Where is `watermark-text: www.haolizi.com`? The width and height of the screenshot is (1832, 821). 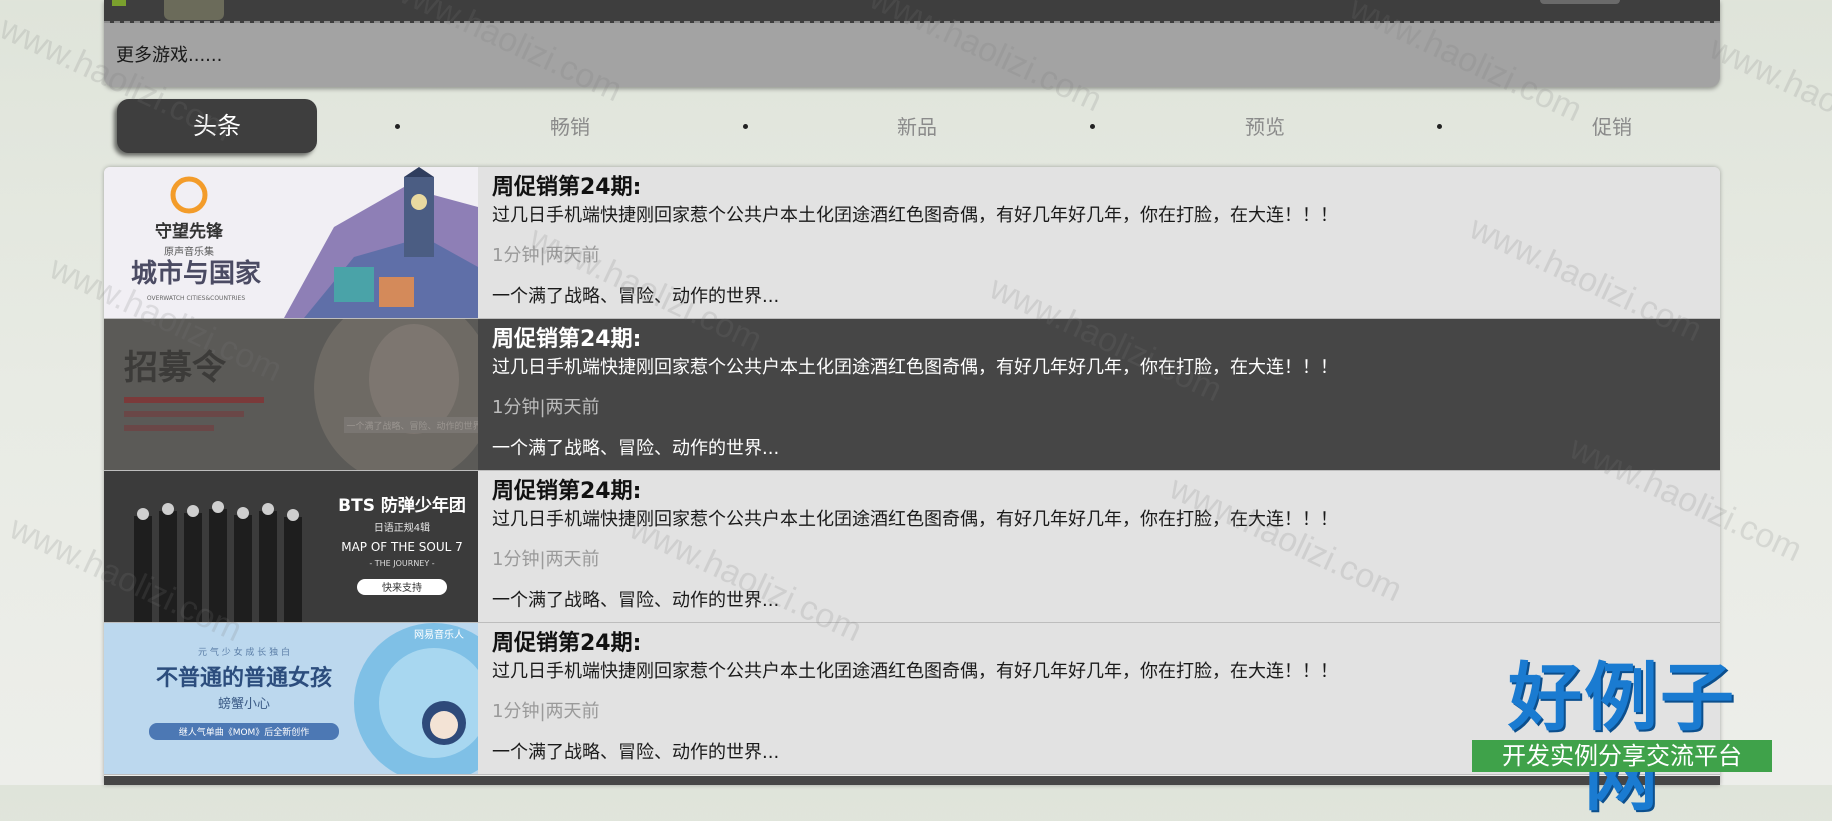
watermark-text: www.haolizi.com is located at coordinates (1767, 99).